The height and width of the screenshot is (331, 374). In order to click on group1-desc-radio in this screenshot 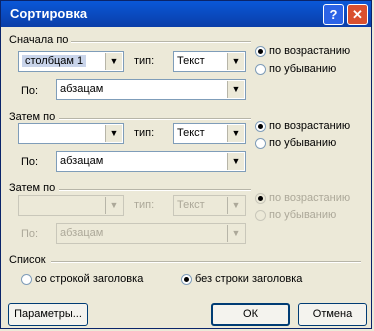, I will do `click(260, 69)`.